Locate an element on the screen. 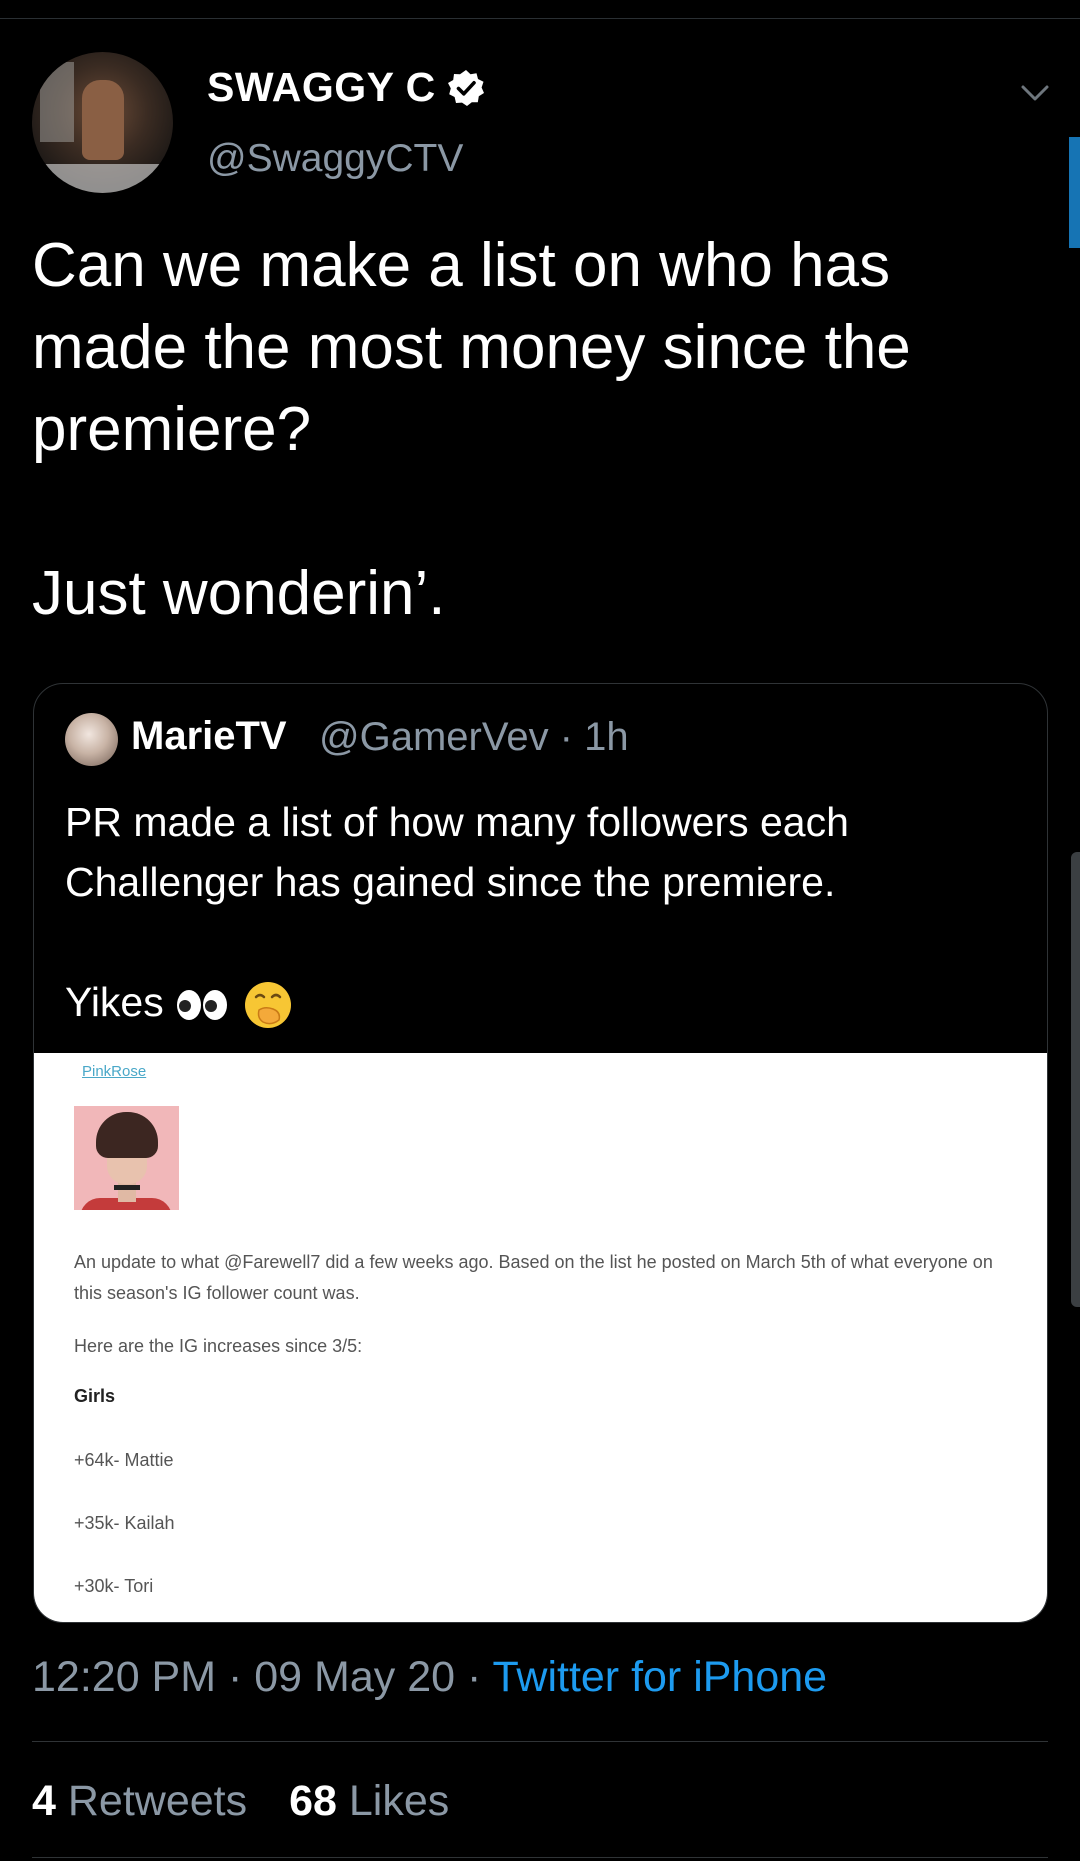  likes-stat: 68 Likes is located at coordinates (369, 1801).